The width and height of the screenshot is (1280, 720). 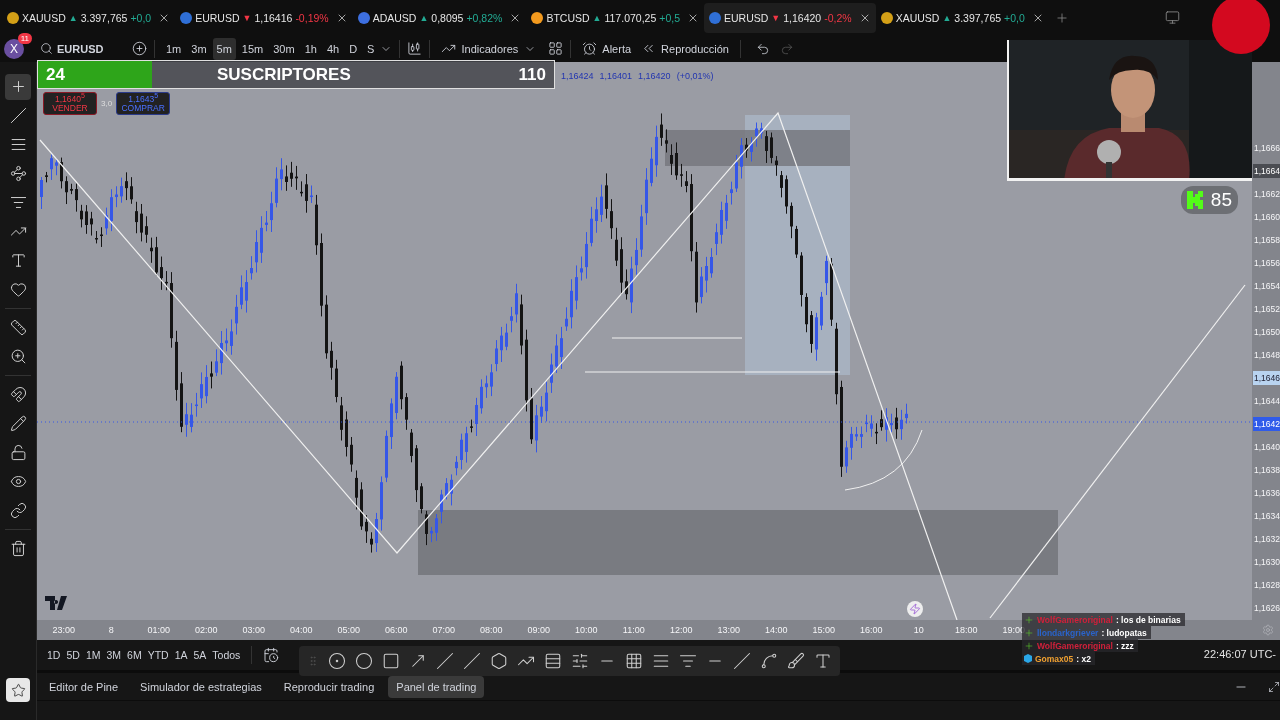 What do you see at coordinates (796, 661) in the screenshot?
I see `brush-icon` at bounding box center [796, 661].